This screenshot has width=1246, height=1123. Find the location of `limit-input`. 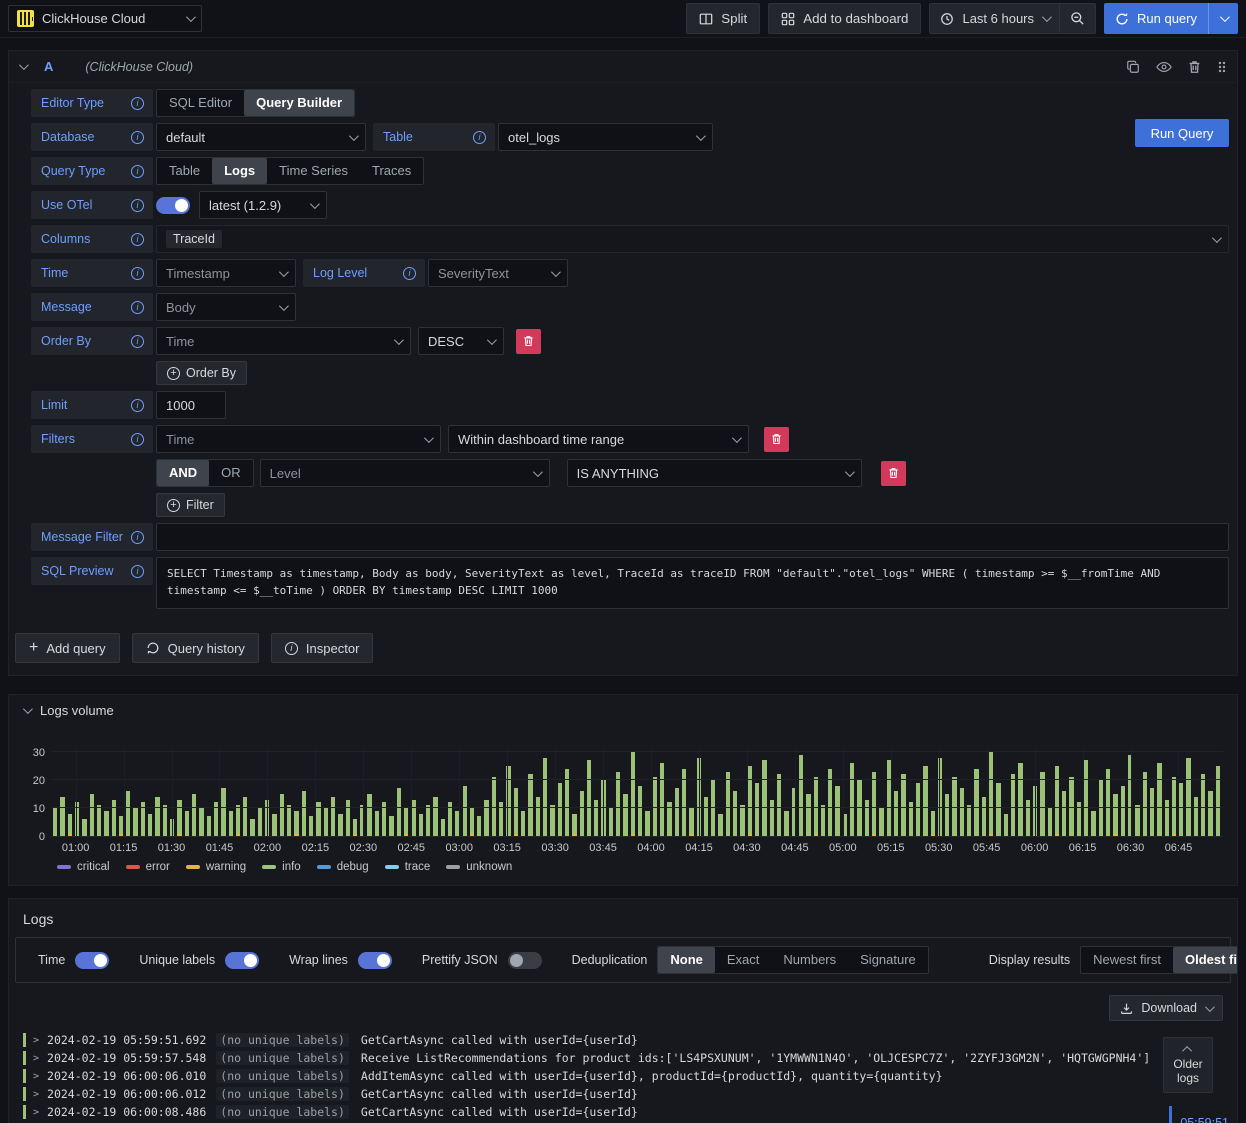

limit-input is located at coordinates (191, 405).